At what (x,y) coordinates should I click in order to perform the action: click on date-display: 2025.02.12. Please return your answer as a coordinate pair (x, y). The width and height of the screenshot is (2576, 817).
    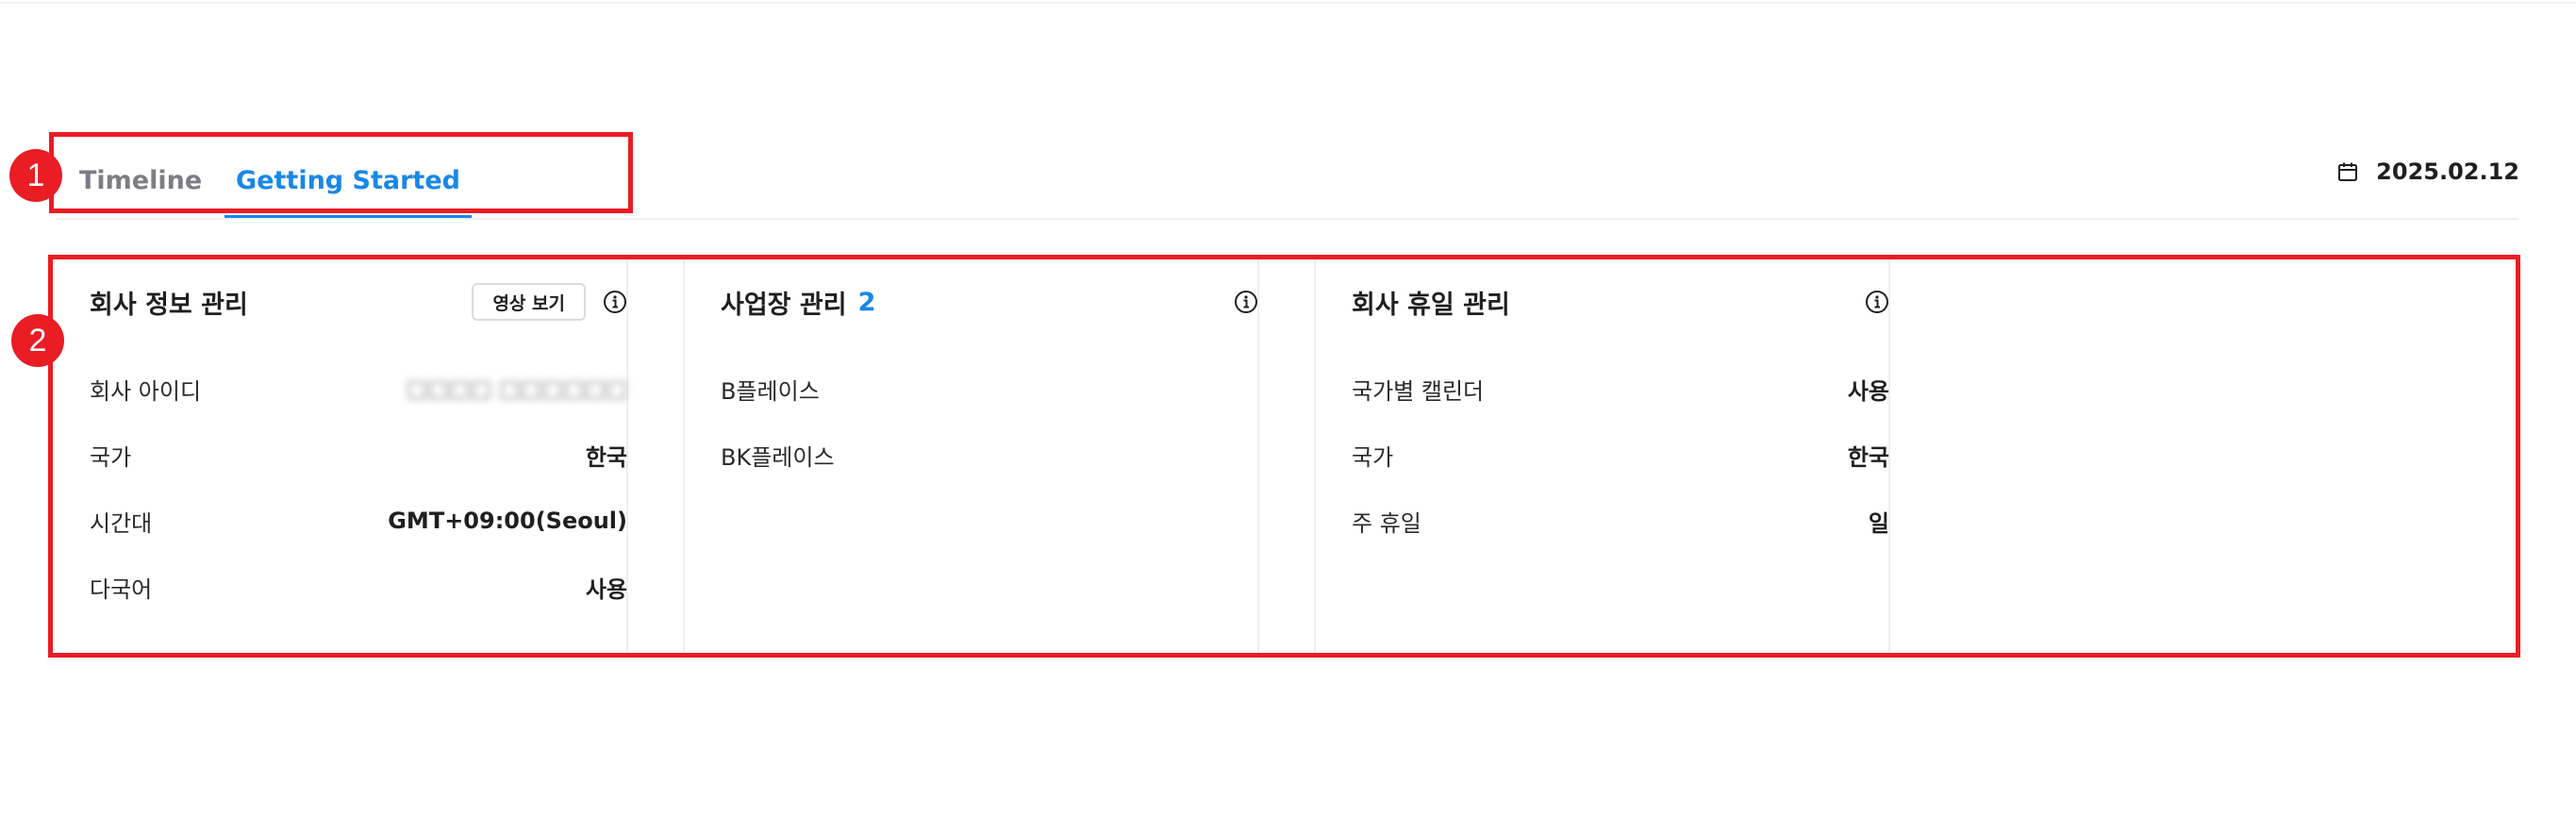
    Looking at the image, I should click on (2427, 172).